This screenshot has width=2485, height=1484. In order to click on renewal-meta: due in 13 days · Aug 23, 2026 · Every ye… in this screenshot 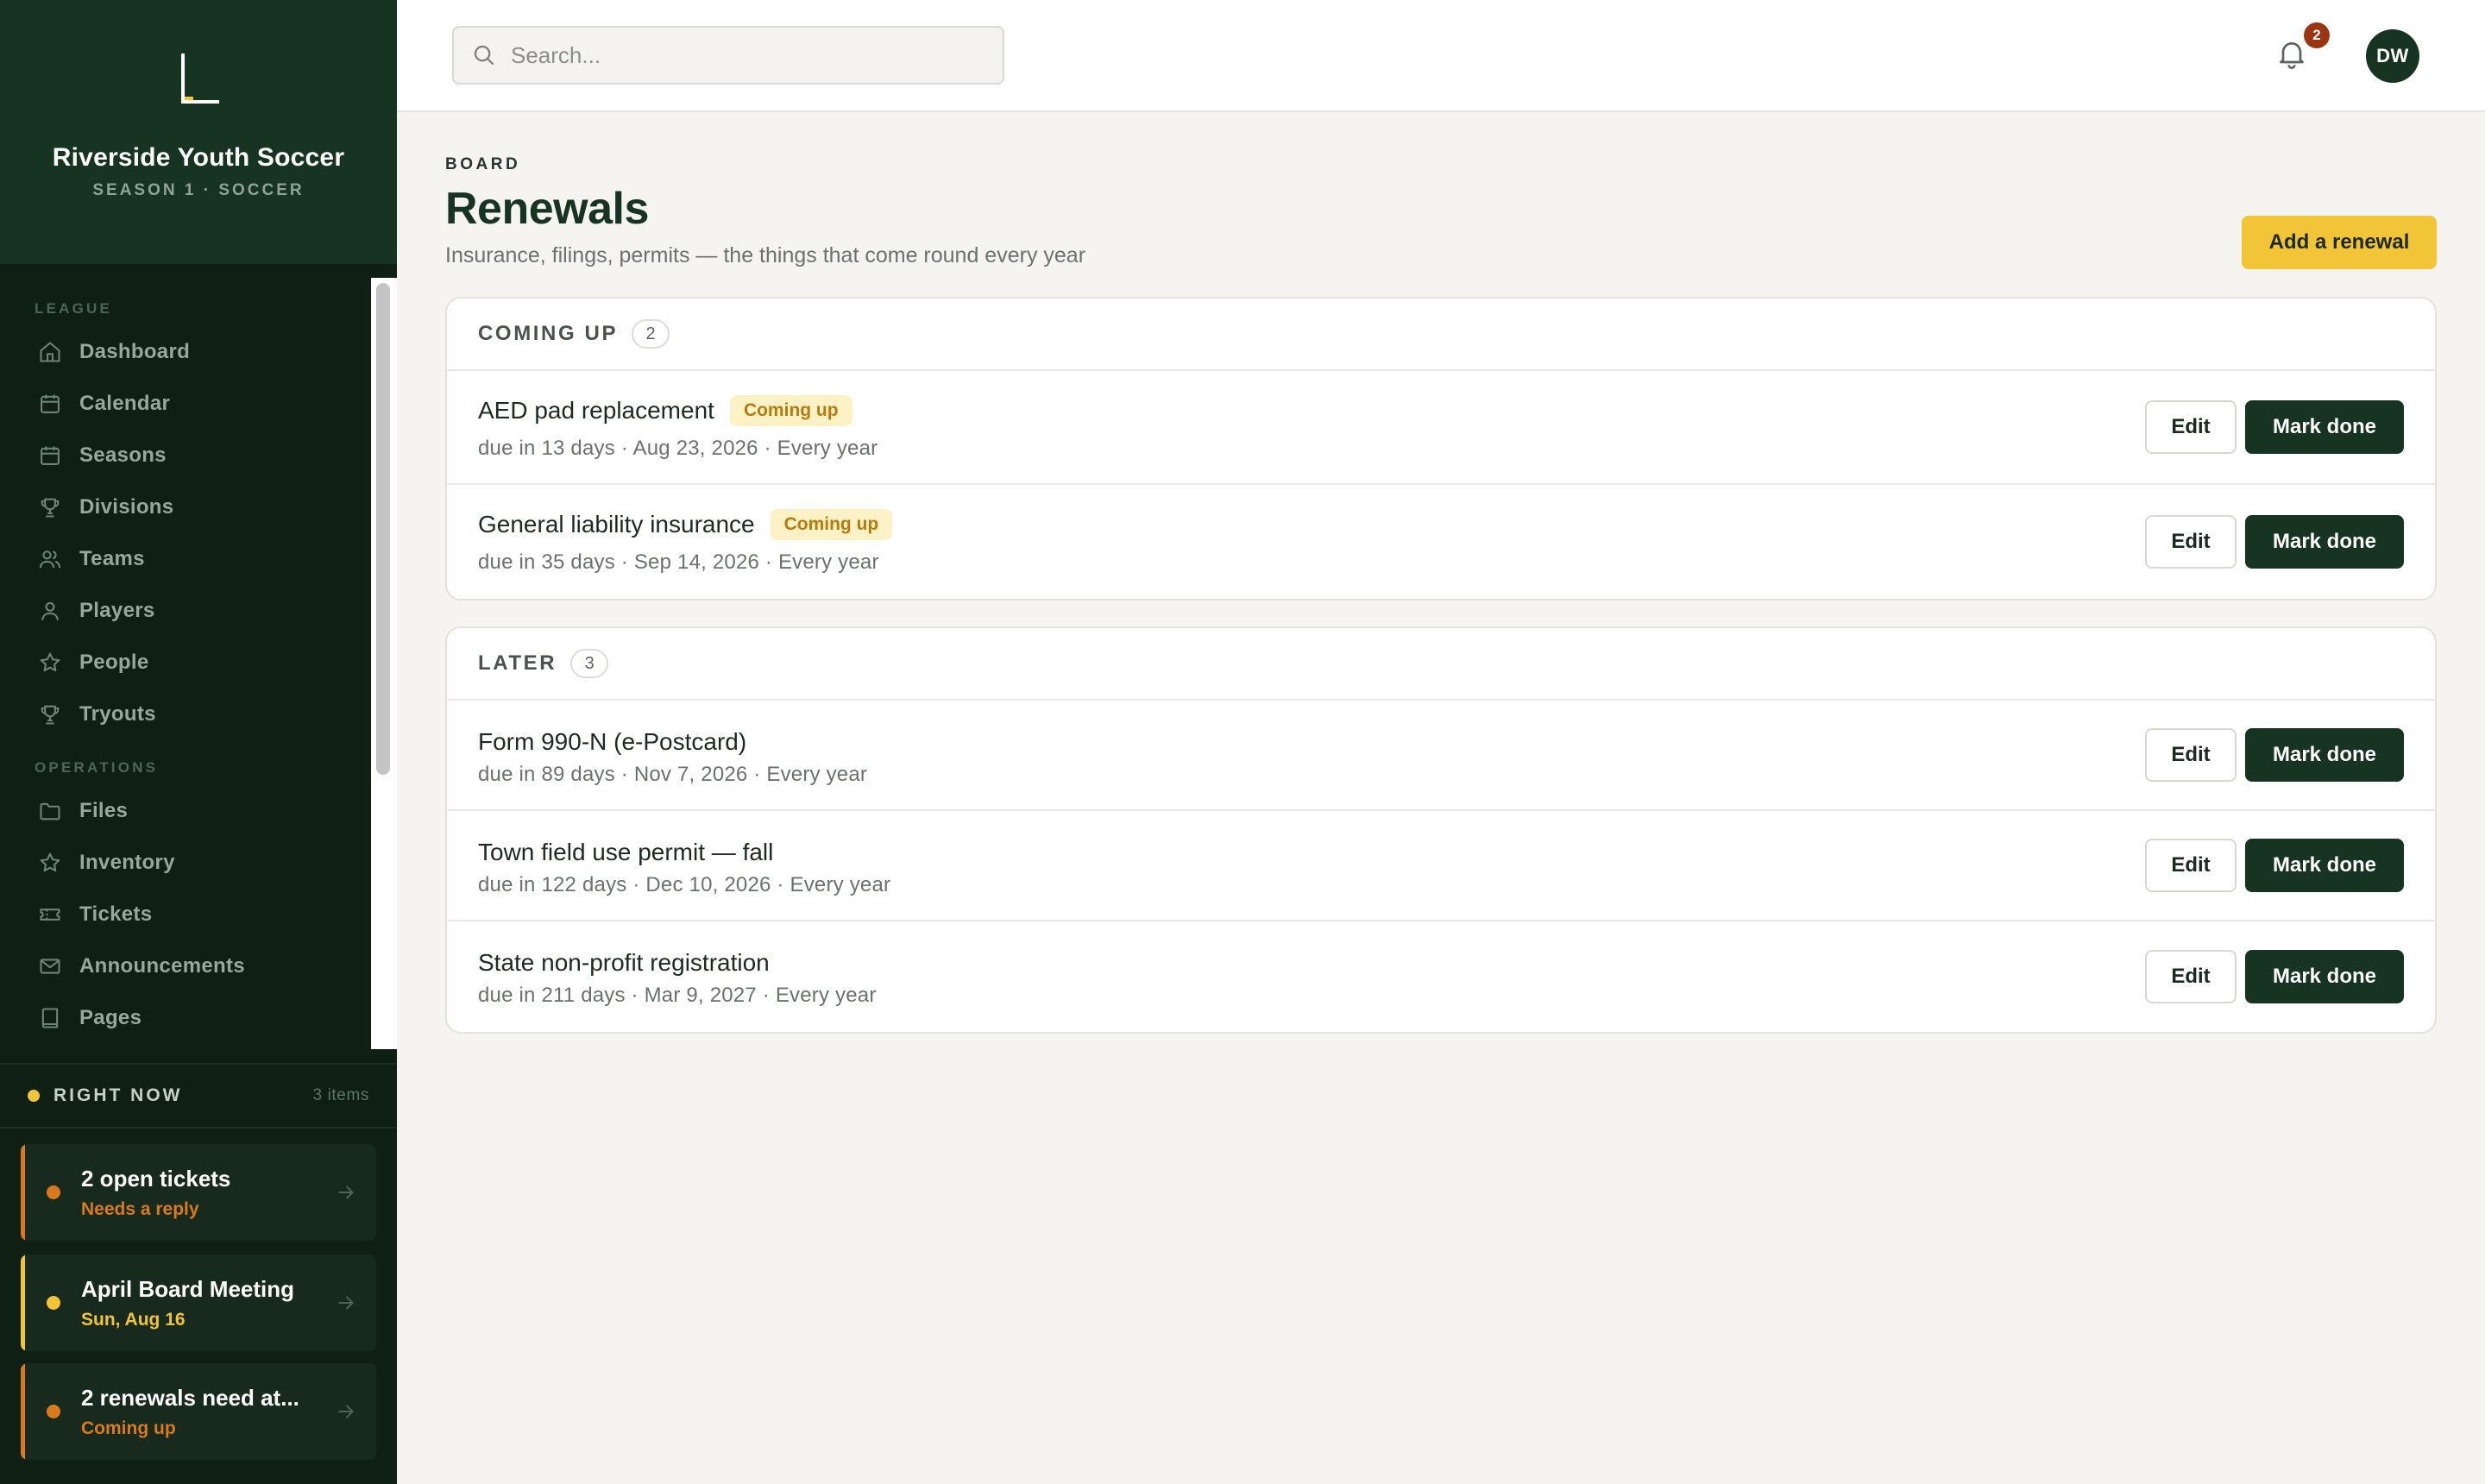, I will do `click(678, 449)`.